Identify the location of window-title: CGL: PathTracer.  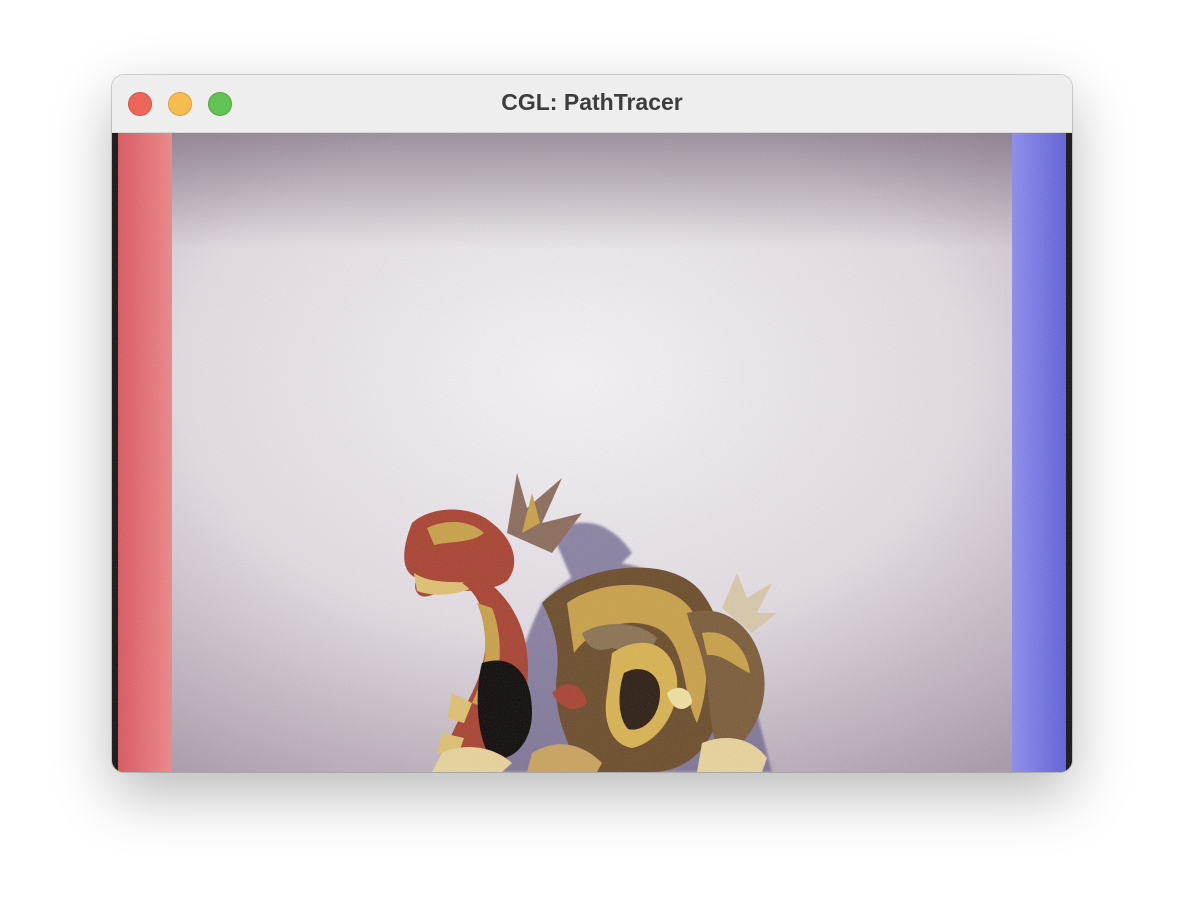
(592, 102).